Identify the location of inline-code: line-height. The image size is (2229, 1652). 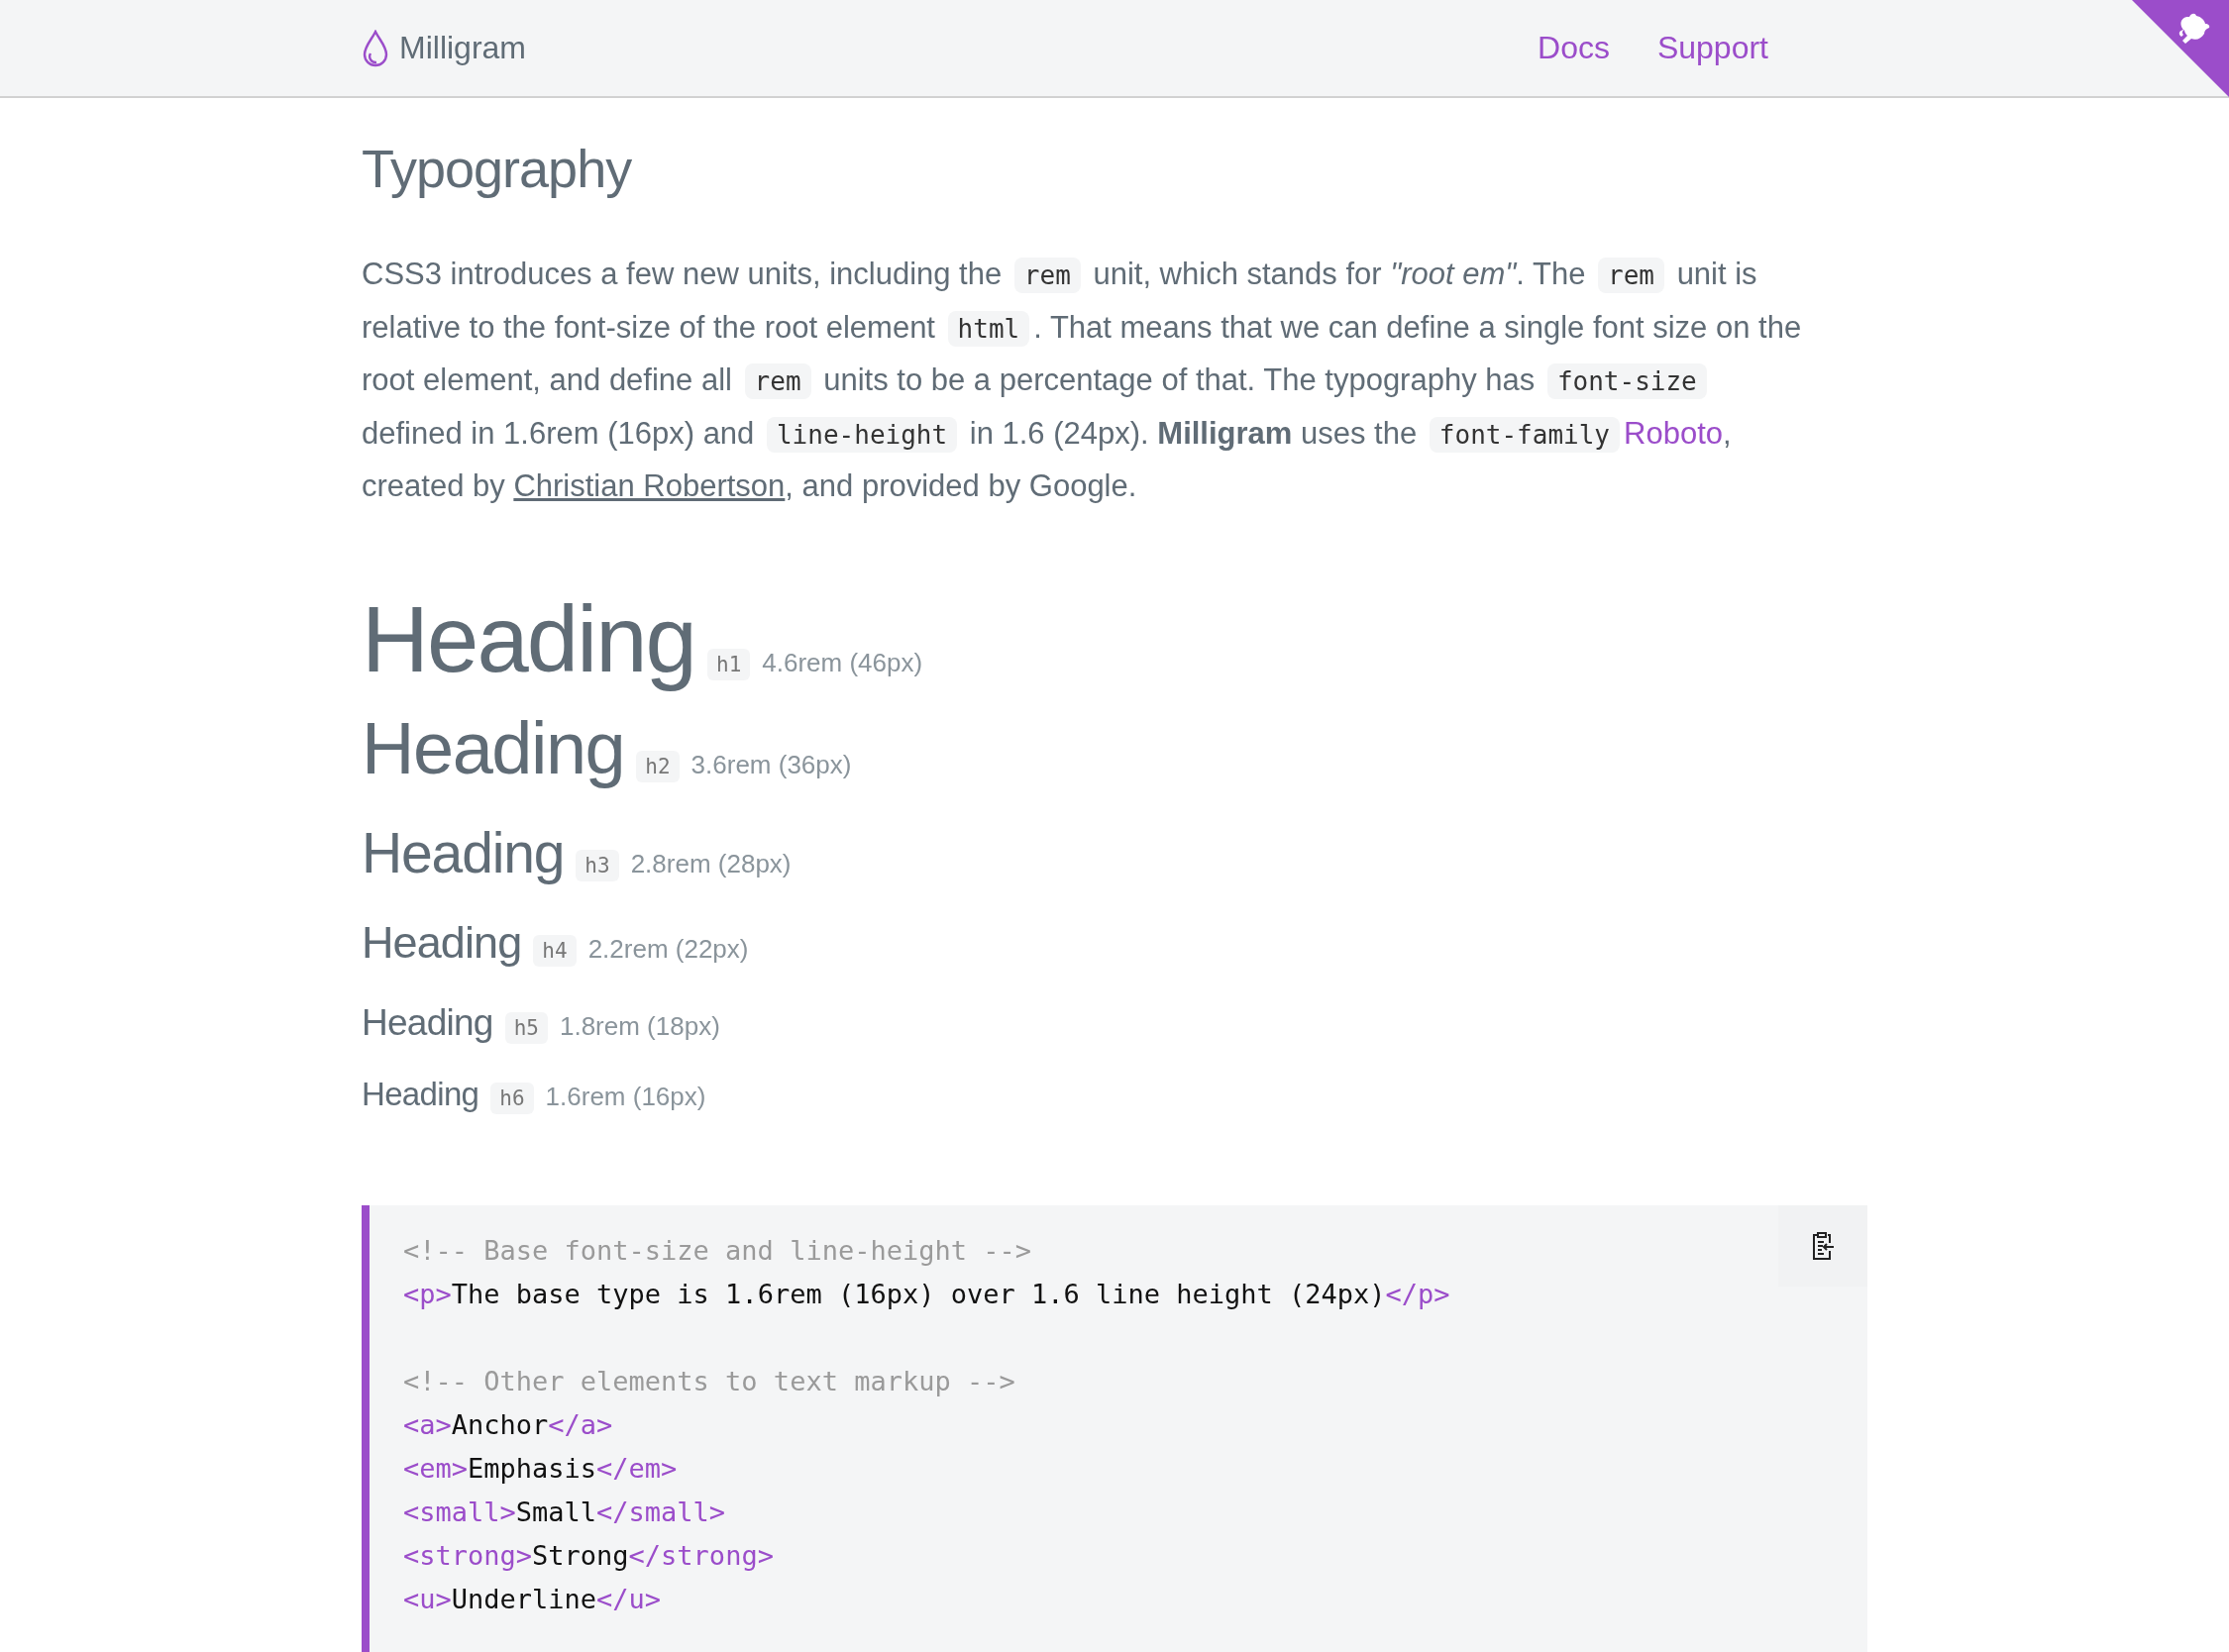
(862, 435).